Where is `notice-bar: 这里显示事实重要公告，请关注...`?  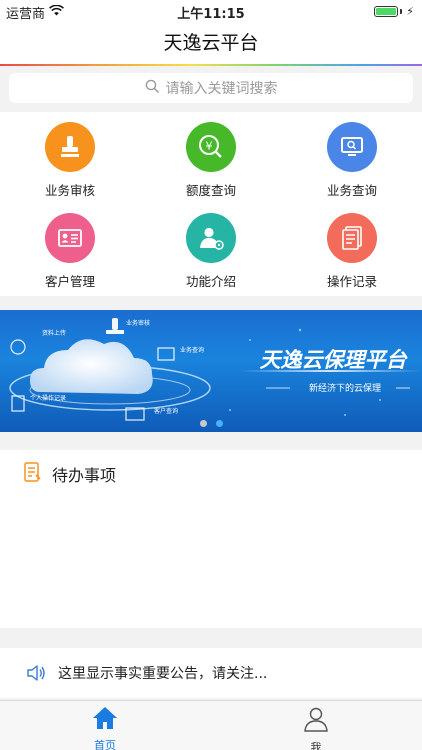 notice-bar: 这里显示事实重要公告，请关注... is located at coordinates (211, 673).